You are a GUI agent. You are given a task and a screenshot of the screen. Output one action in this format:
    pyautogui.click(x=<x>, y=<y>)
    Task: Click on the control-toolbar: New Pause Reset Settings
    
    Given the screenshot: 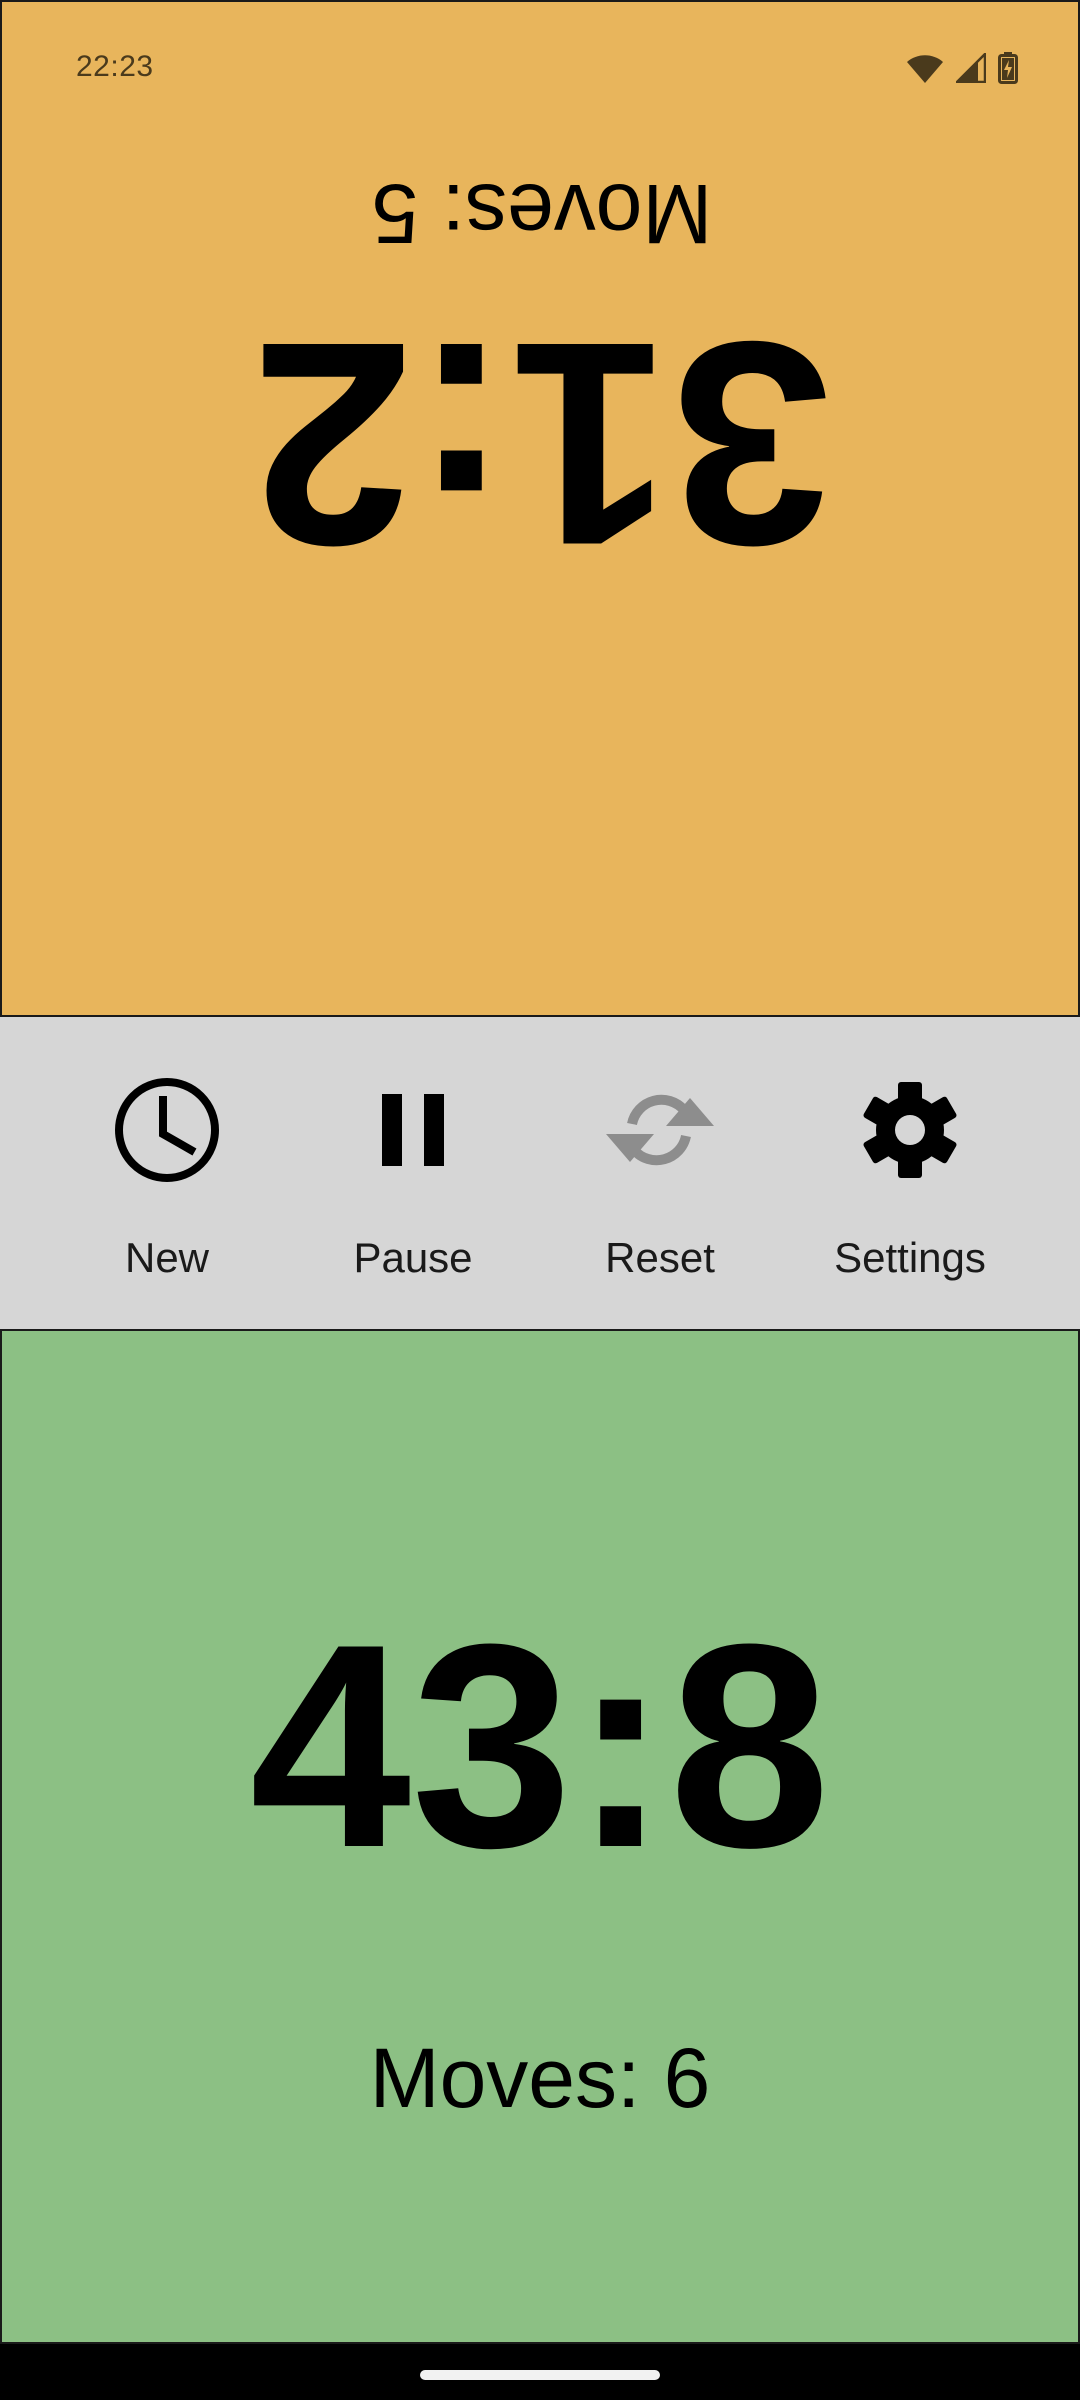 What is the action you would take?
    pyautogui.click(x=540, y=1173)
    